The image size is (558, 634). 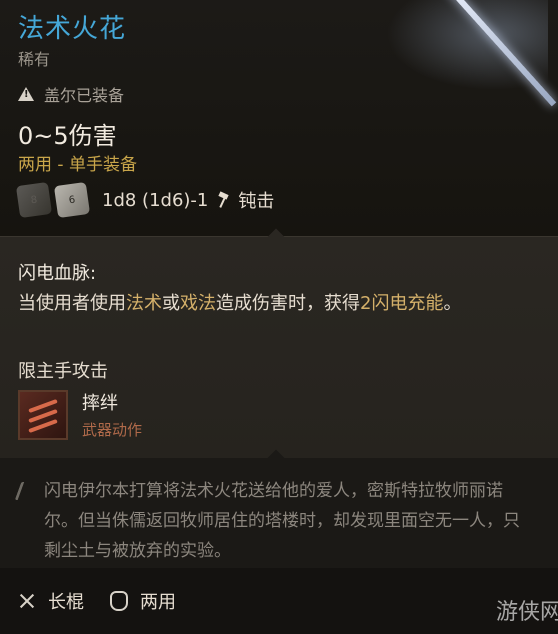 I want to click on equipped-by-label: 盖尔已装备, so click(x=84, y=95).